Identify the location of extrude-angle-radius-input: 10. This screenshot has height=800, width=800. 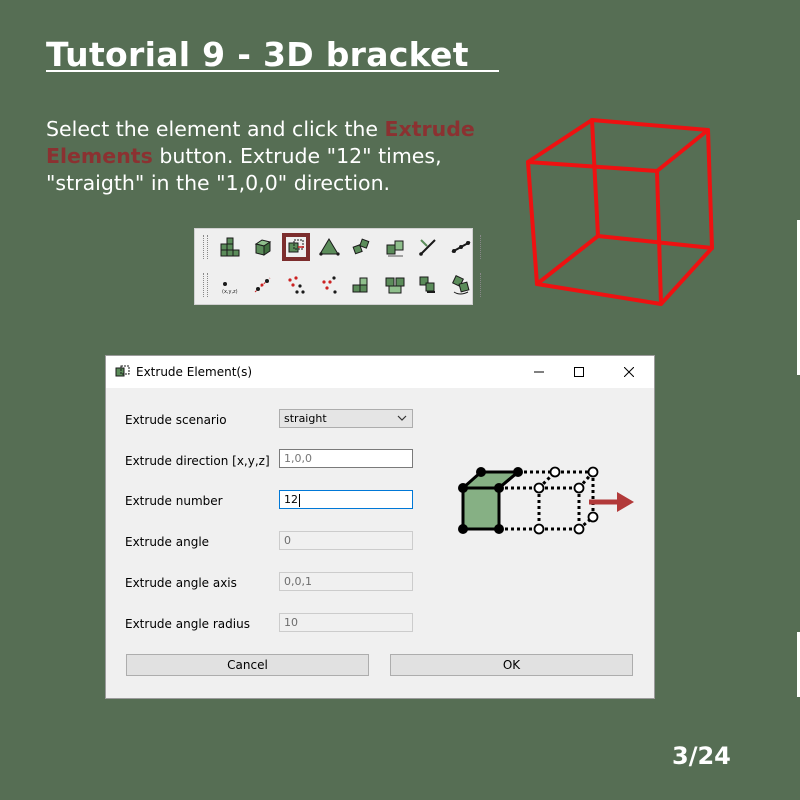
(346, 622).